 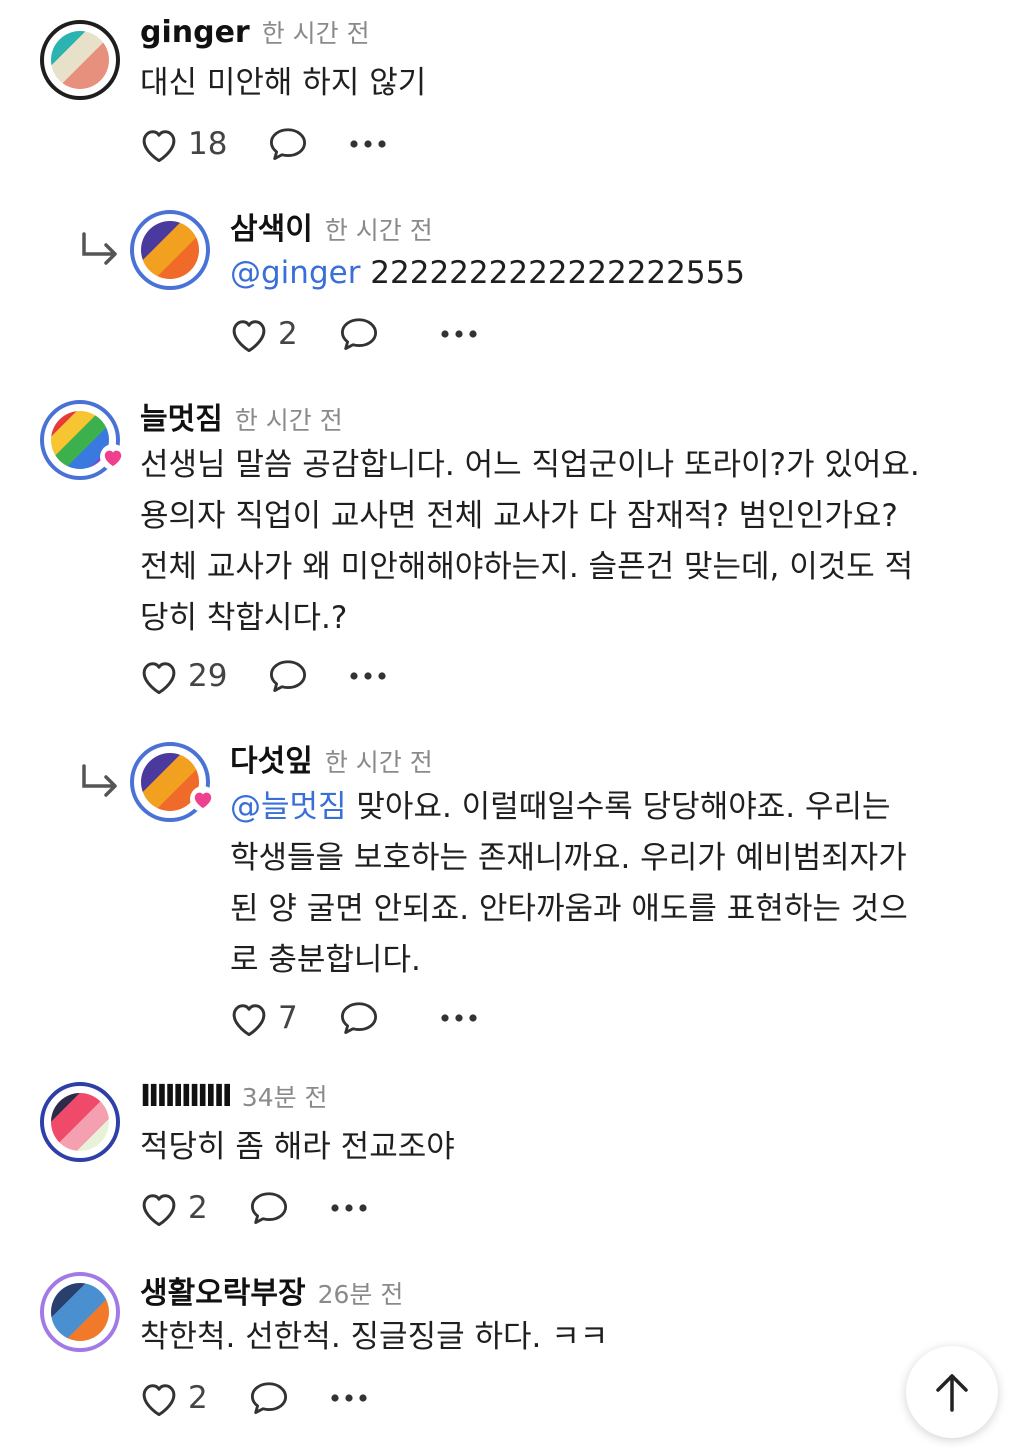 I want to click on comment-item: 생활오락부장 26분 전 착한척. 선한척. 징글징글 하다. ㅋㅋ 2, so click(x=512, y=1354).